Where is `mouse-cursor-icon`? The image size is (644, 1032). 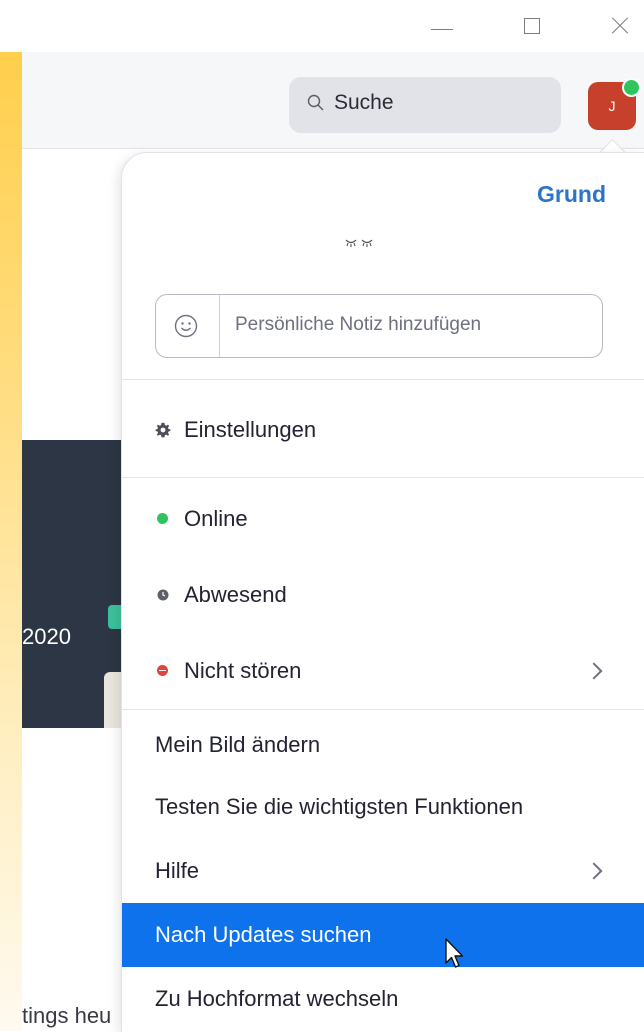 mouse-cursor-icon is located at coordinates (454, 953).